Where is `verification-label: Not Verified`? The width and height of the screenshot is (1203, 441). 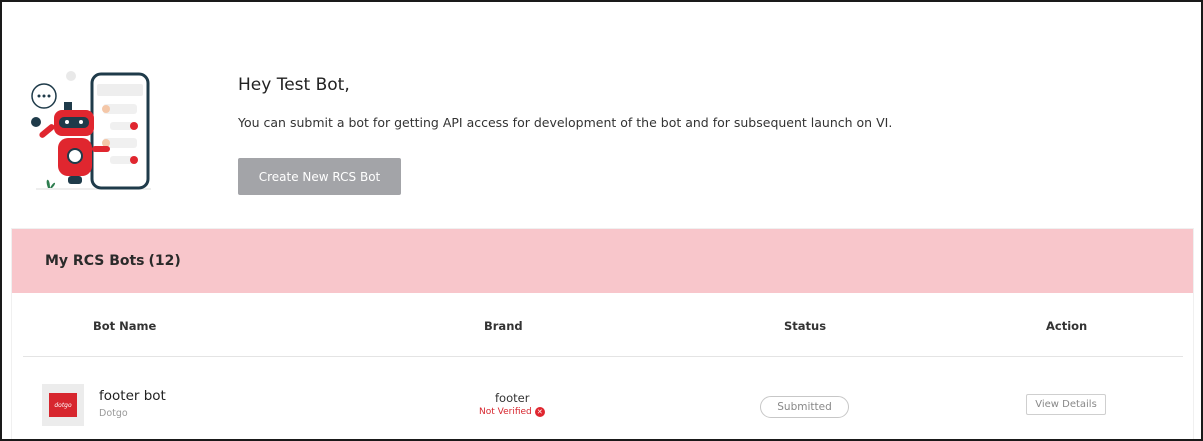 verification-label: Not Verified is located at coordinates (505, 412).